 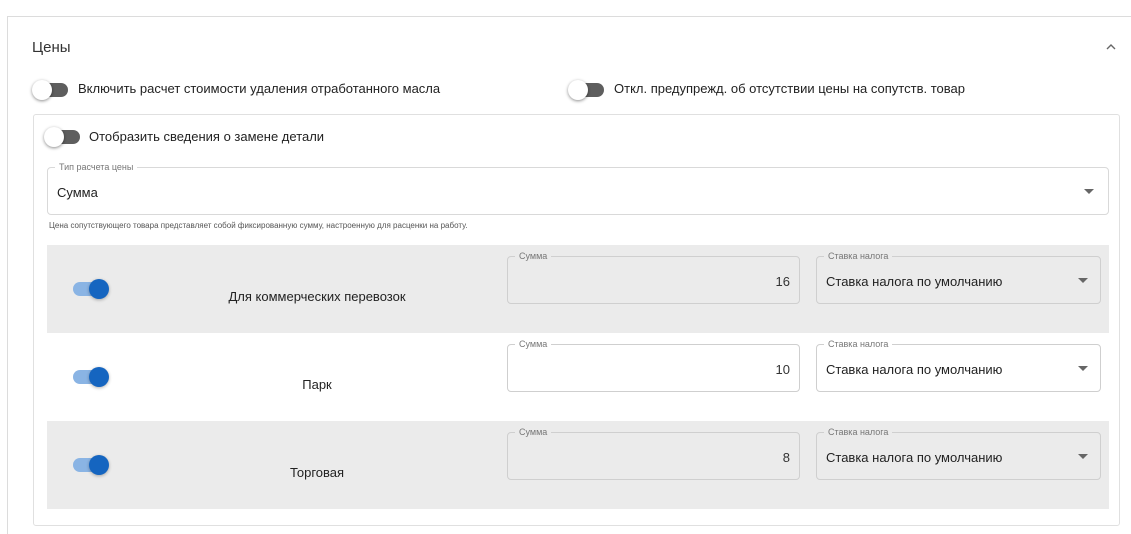 I want to click on row-label: Торговая, so click(x=317, y=472).